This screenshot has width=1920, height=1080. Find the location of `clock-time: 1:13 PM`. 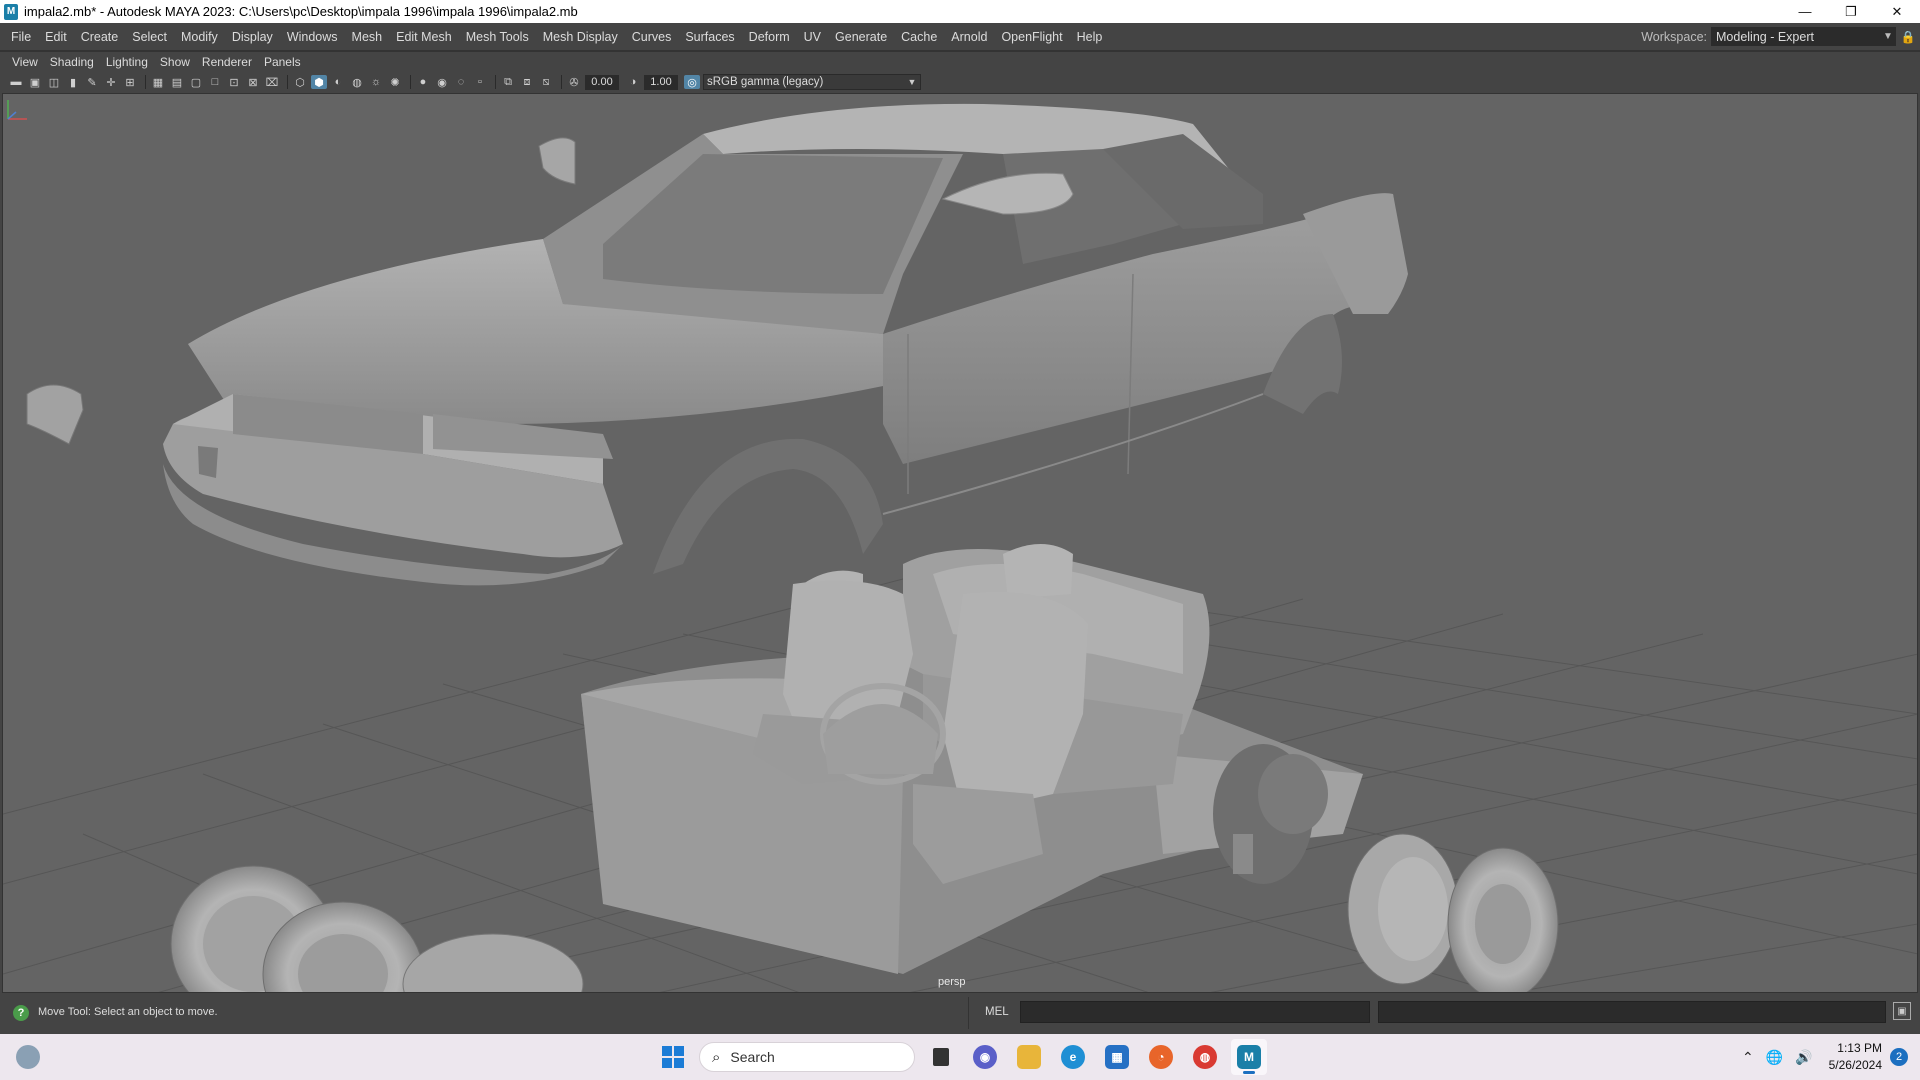

clock-time: 1:13 PM is located at coordinates (1859, 1048).